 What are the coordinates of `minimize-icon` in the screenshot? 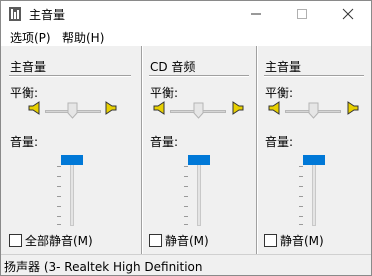 It's located at (256, 14).